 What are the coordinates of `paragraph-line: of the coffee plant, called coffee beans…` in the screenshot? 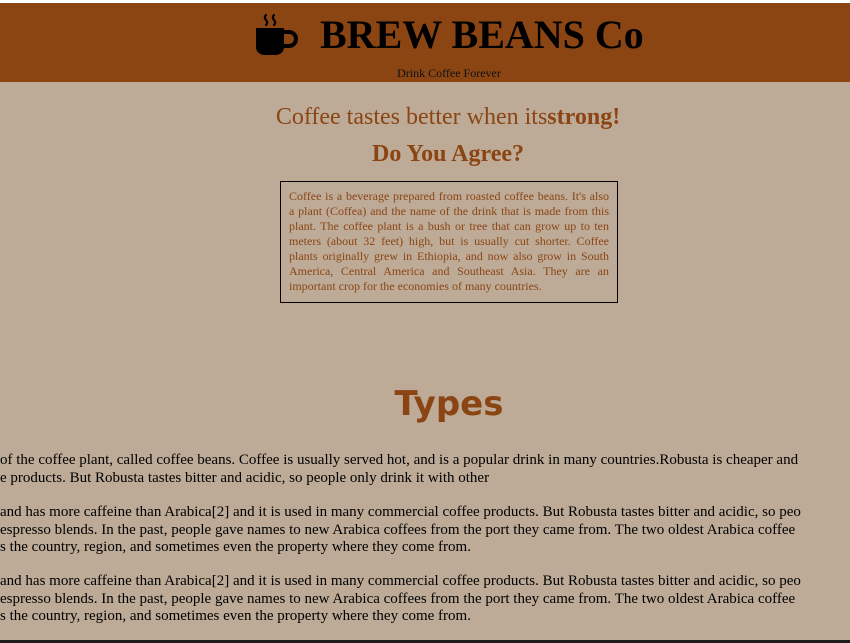 It's located at (399, 460).